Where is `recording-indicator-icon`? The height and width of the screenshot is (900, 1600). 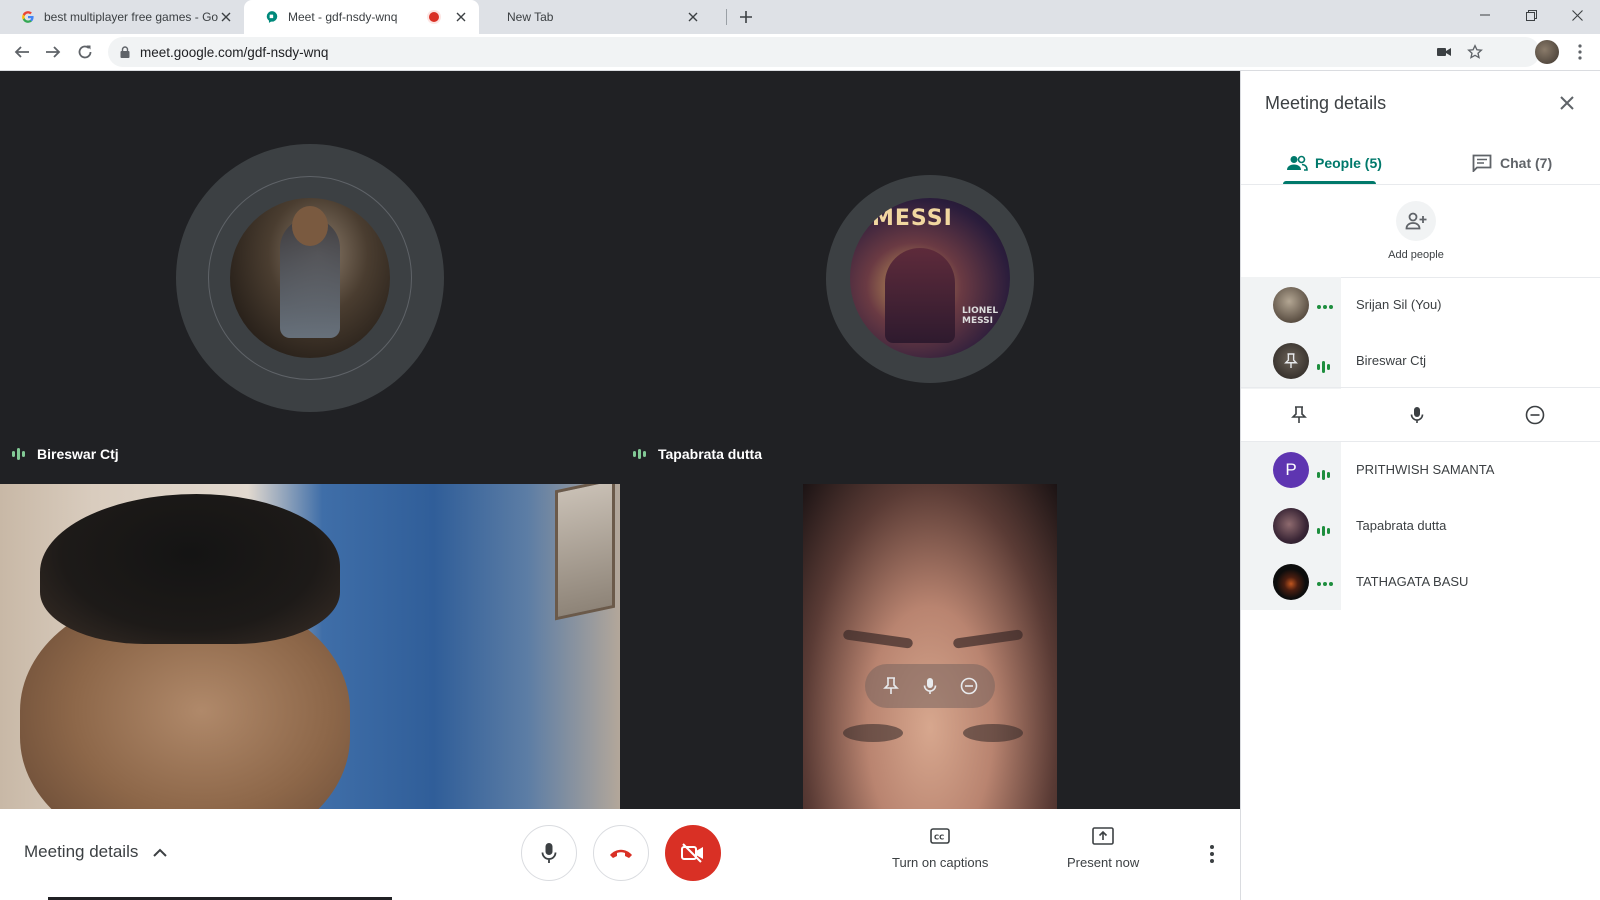
recording-indicator-icon is located at coordinates (434, 17).